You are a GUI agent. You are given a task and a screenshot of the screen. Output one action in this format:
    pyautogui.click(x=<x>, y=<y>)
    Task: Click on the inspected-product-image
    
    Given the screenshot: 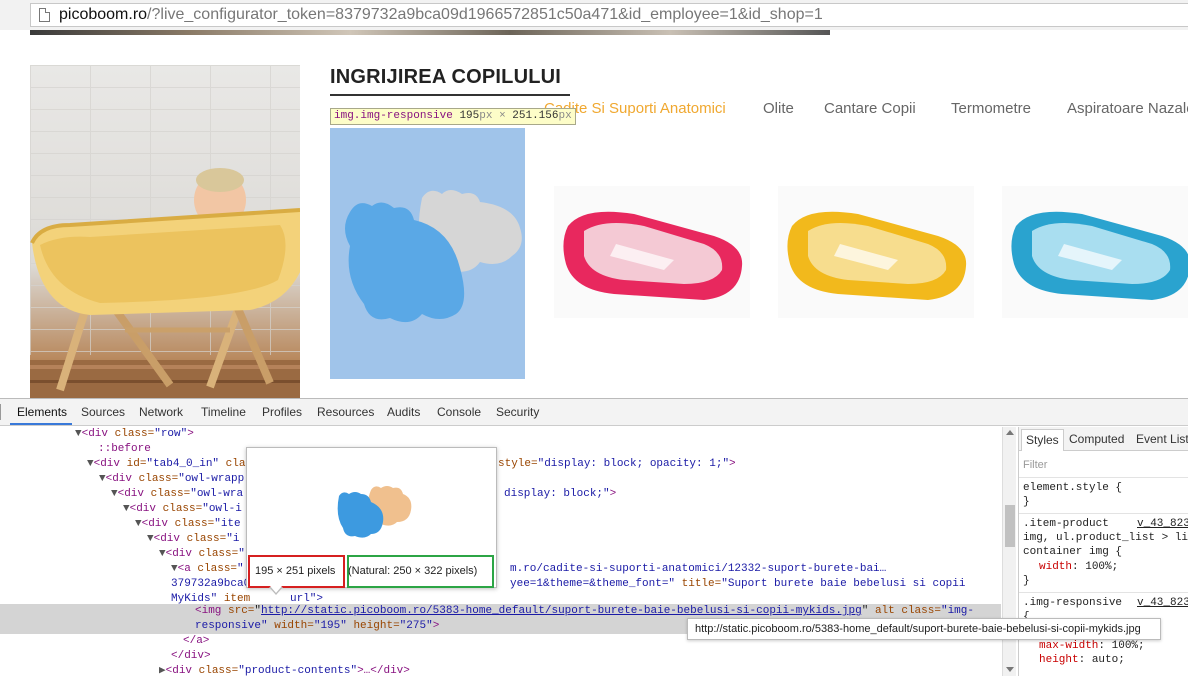 What is the action you would take?
    pyautogui.click(x=427, y=253)
    